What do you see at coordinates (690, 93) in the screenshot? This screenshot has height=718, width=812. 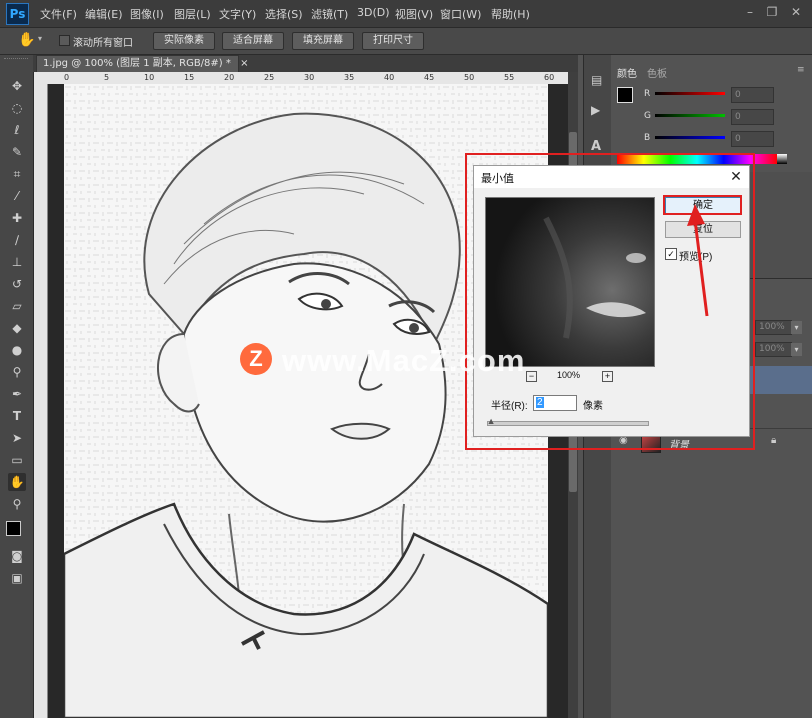 I see `channel-r-slider` at bounding box center [690, 93].